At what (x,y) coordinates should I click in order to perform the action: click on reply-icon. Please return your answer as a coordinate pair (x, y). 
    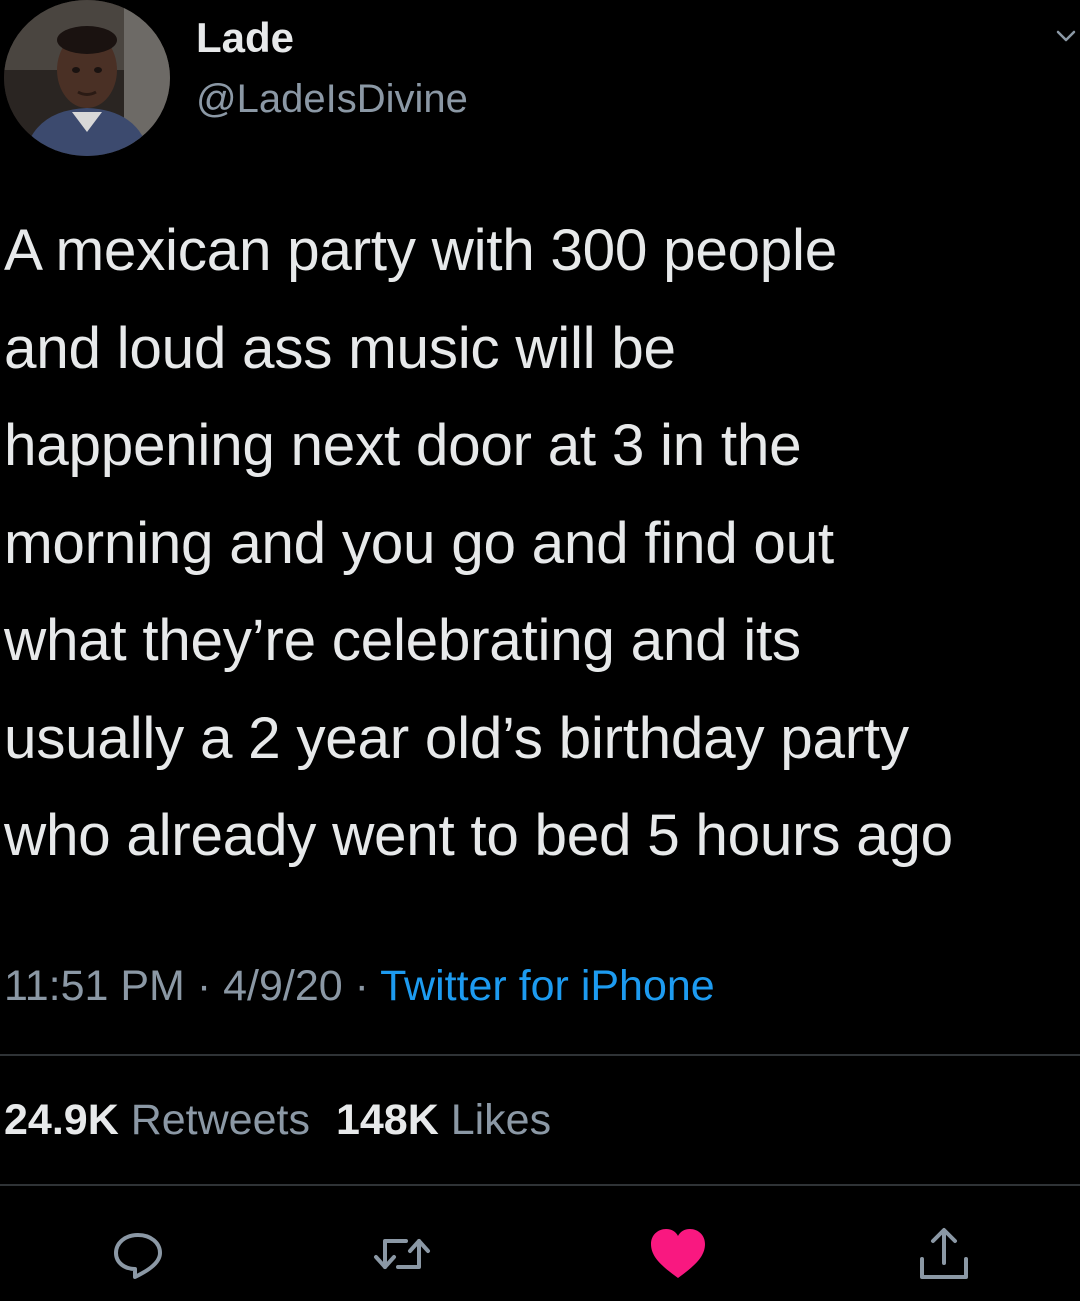
    Looking at the image, I should click on (138, 1256).